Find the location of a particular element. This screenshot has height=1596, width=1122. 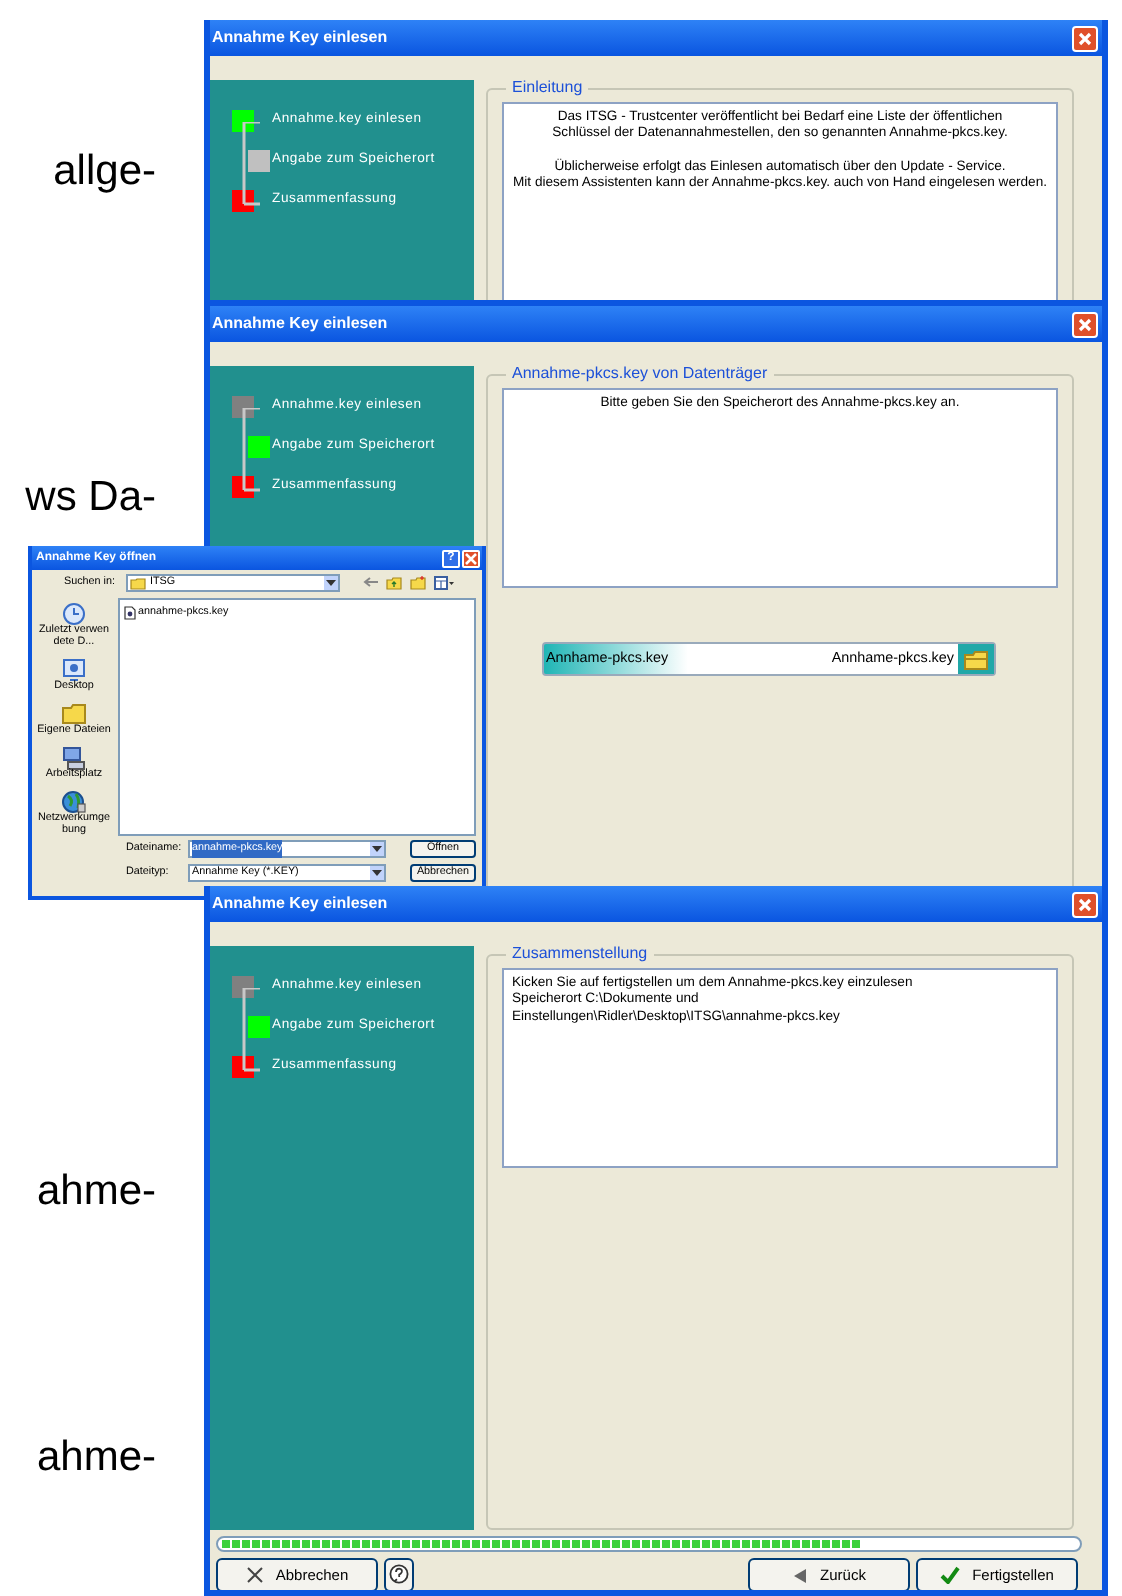

browse-button is located at coordinates (976, 659).